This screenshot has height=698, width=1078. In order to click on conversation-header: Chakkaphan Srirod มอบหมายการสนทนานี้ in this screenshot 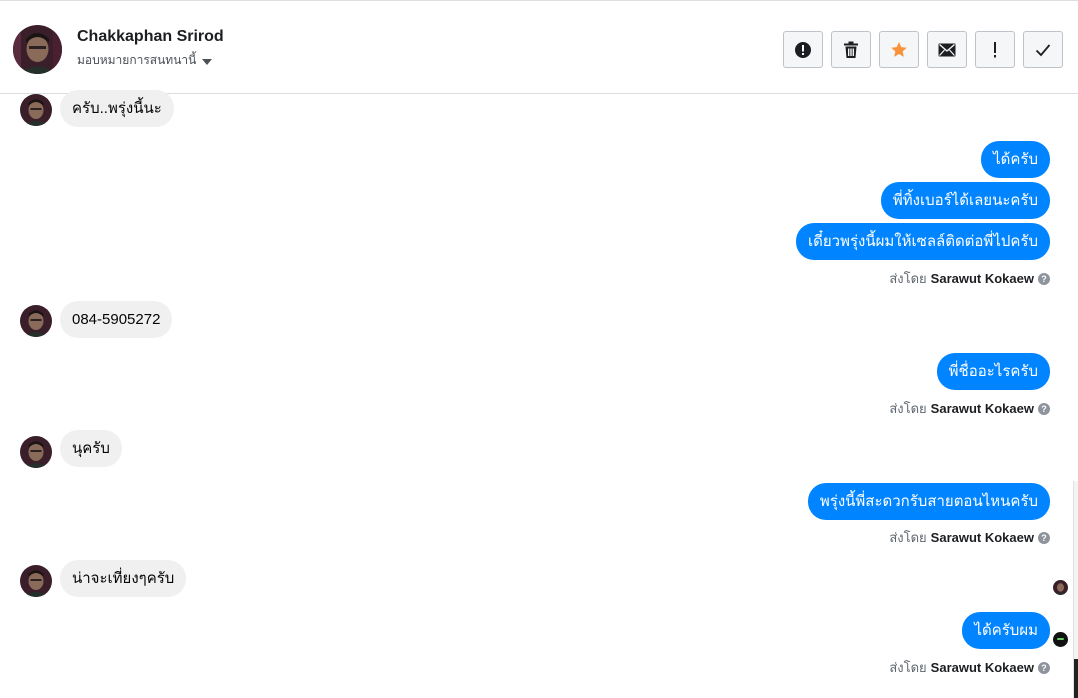, I will do `click(539, 49)`.